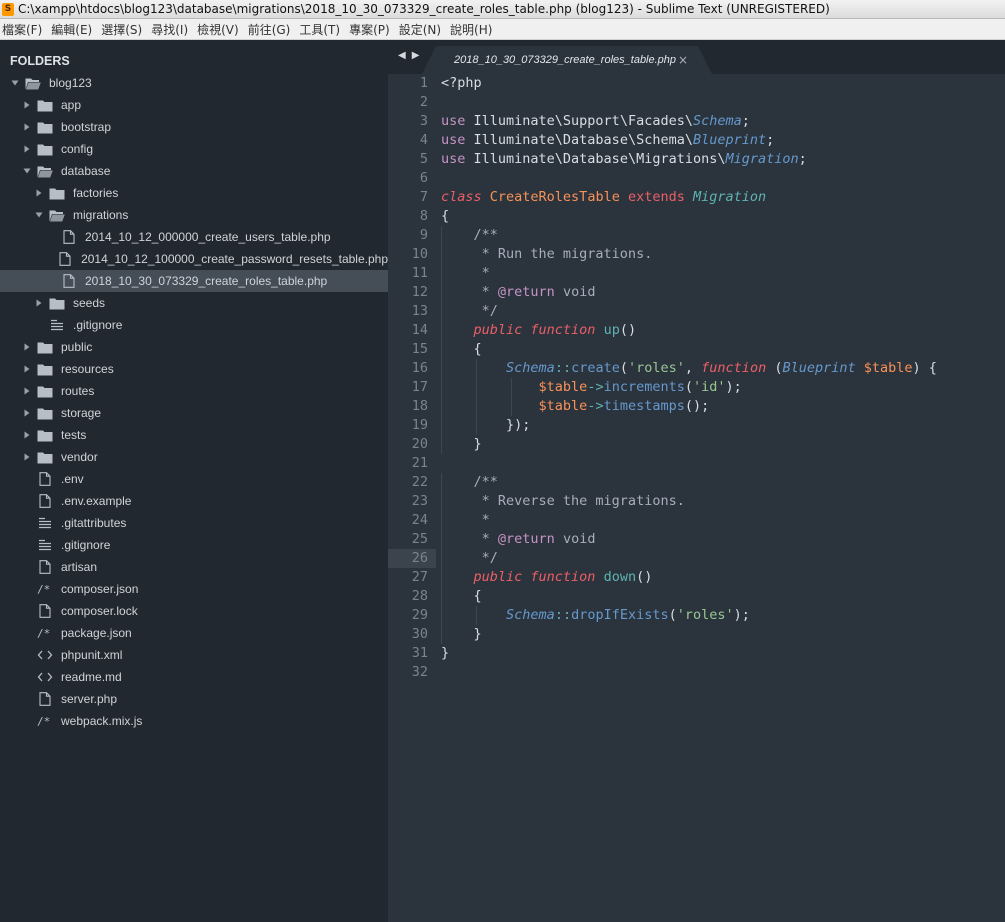 This screenshot has height=922, width=1005. I want to click on line-number: 11, so click(419, 273).